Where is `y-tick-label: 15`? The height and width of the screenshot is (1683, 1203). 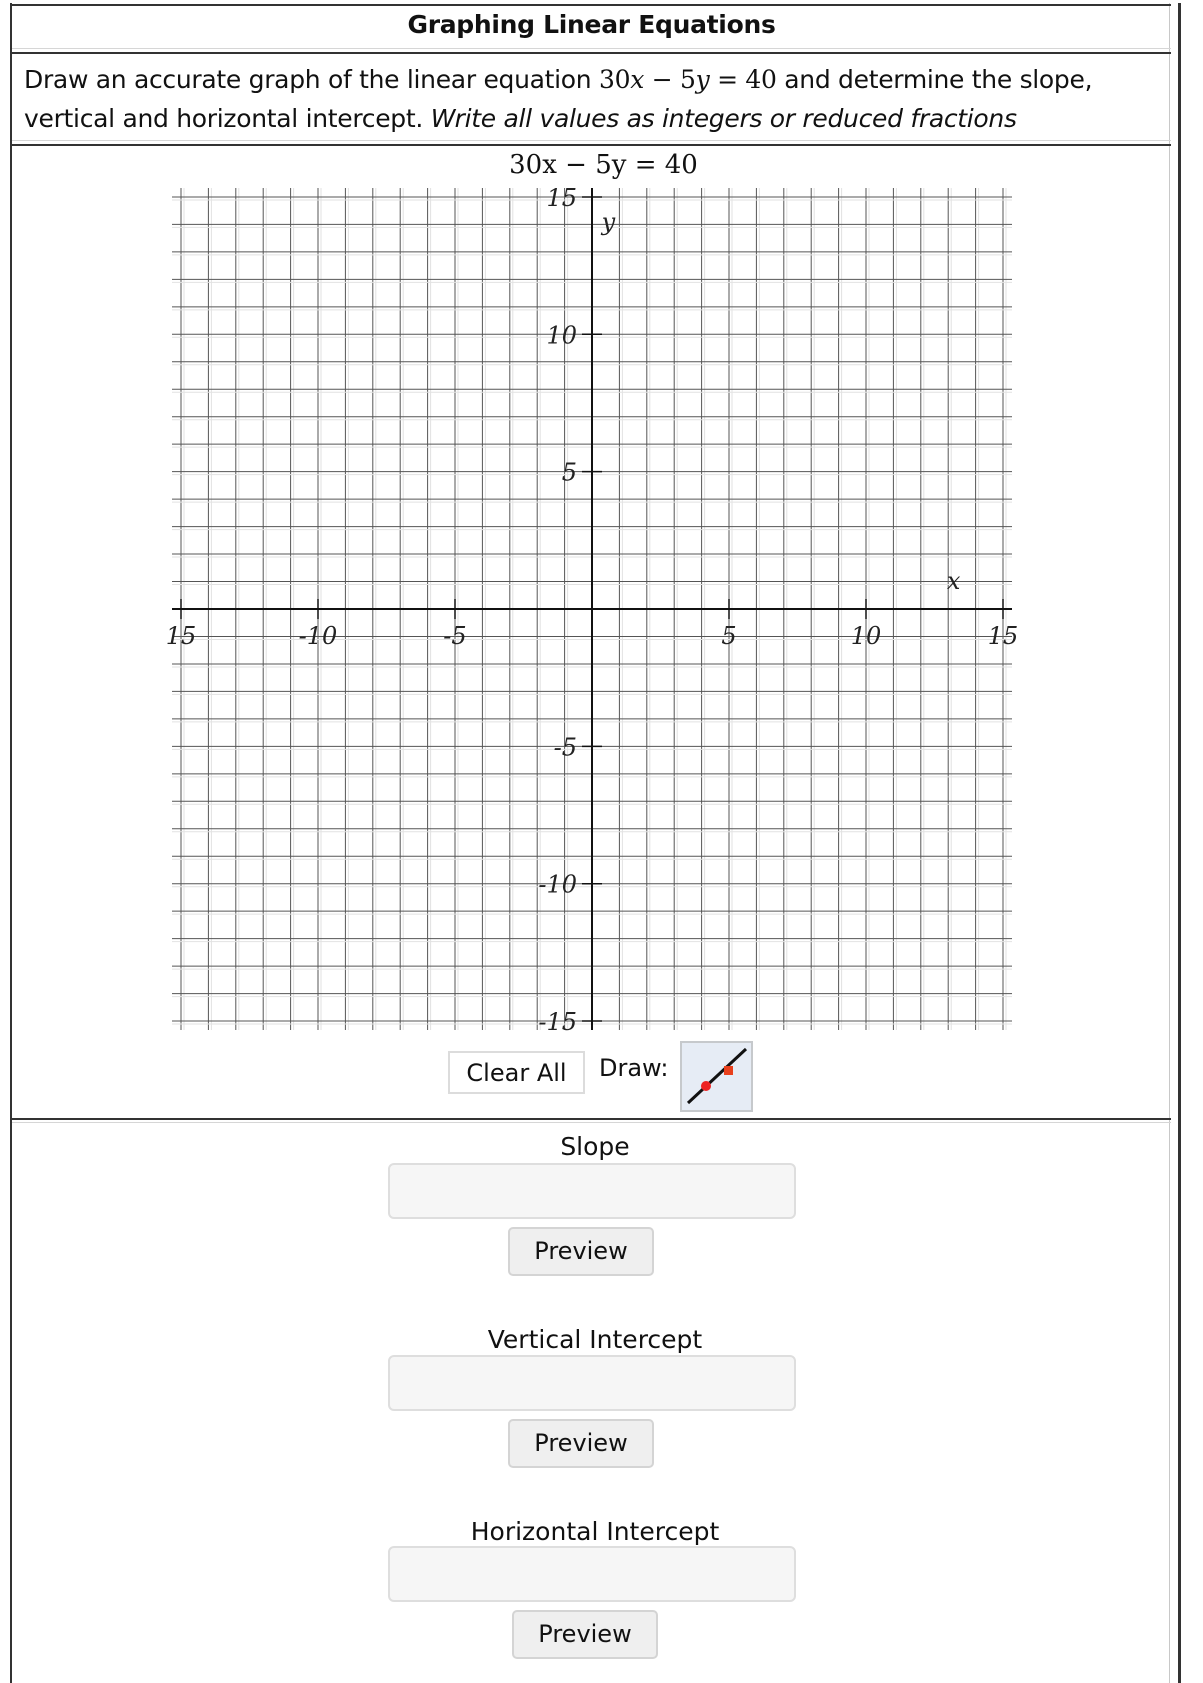
y-tick-label: 15 is located at coordinates (561, 198).